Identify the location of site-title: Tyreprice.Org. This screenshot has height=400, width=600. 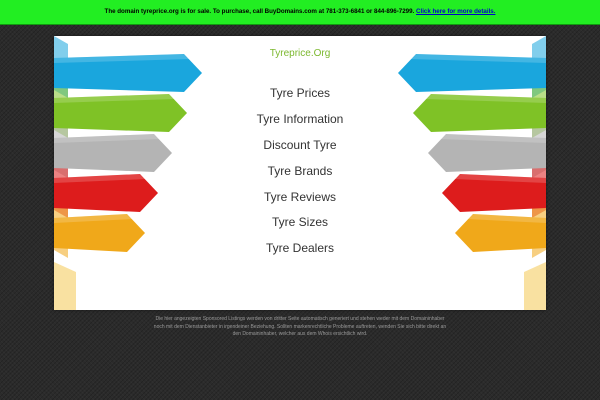
(300, 53).